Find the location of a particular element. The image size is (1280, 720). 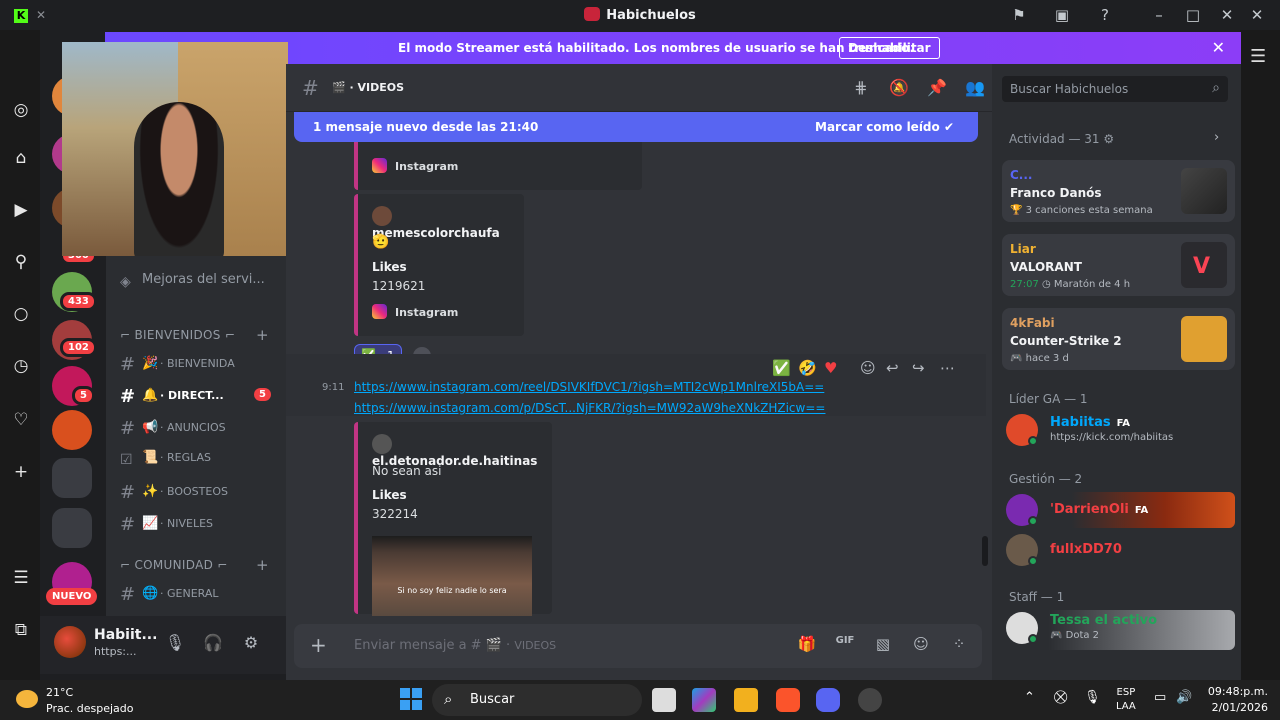

extensions-icon: ⧉ is located at coordinates (21, 630).